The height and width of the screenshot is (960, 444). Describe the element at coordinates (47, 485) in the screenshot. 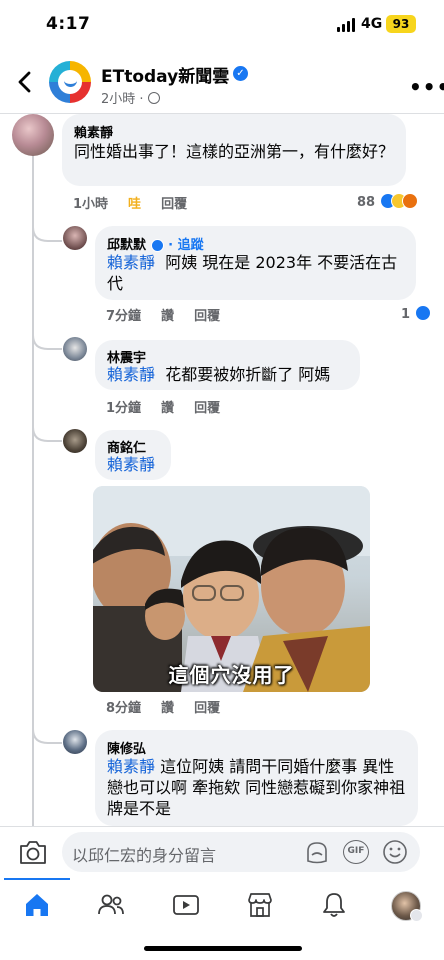

I see `thread-connector` at that location.